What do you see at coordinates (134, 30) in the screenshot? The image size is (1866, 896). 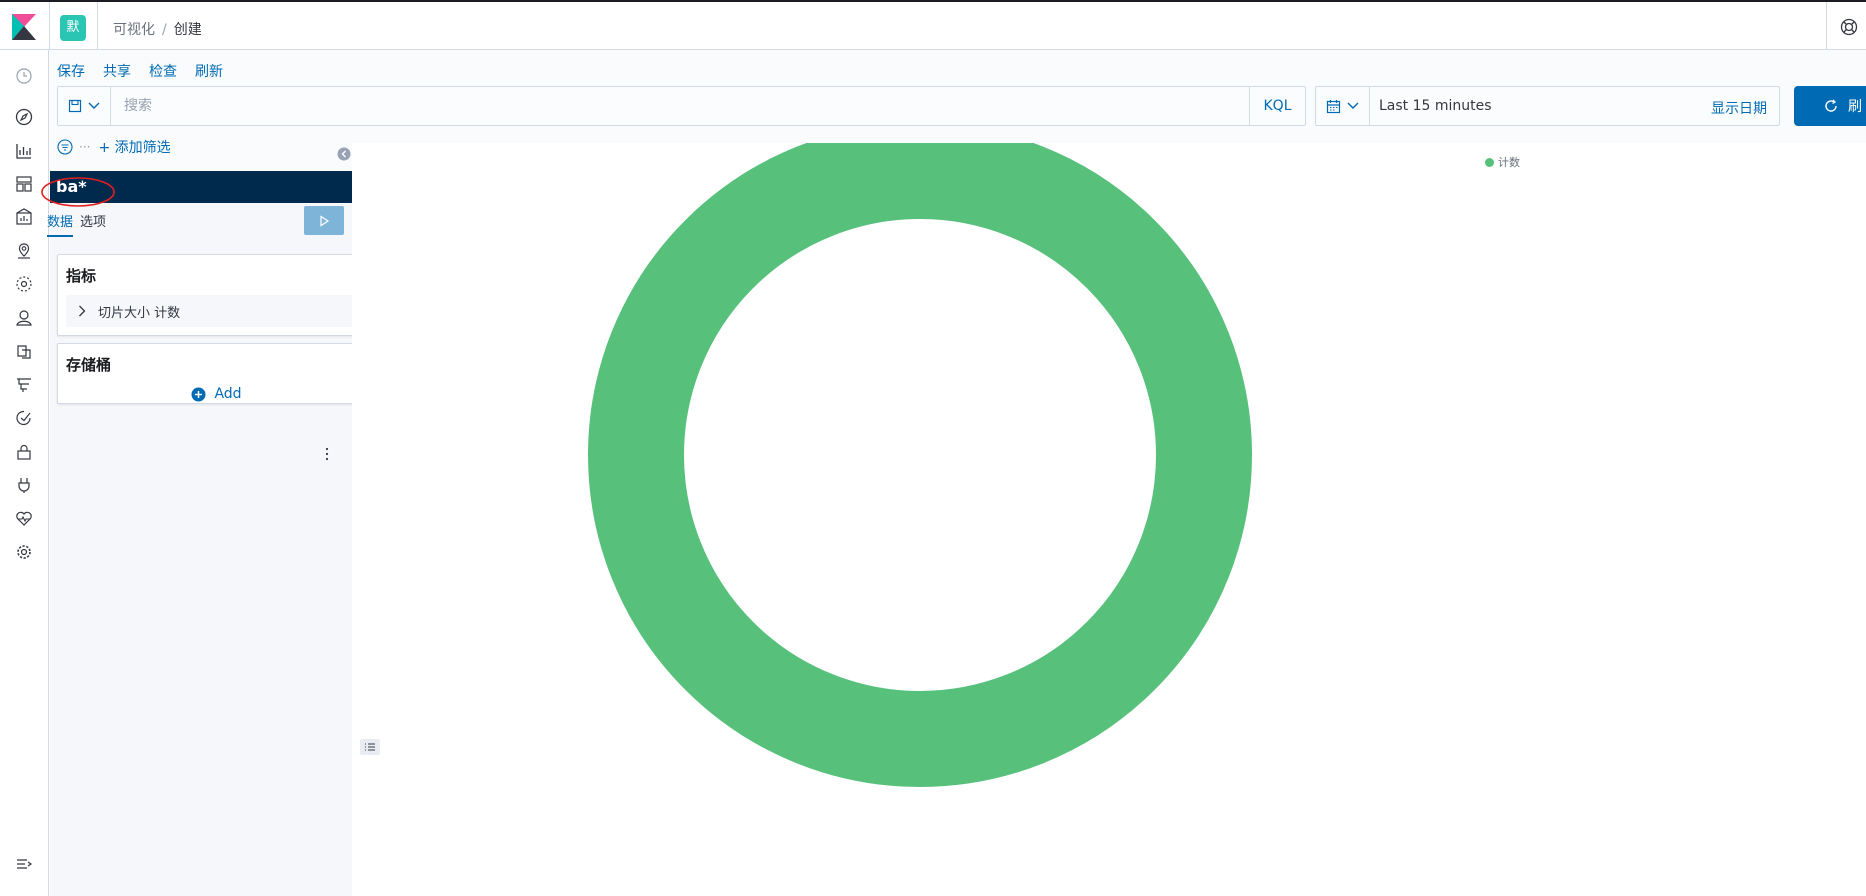 I see `breadcrumb-visualize: 可视化` at bounding box center [134, 30].